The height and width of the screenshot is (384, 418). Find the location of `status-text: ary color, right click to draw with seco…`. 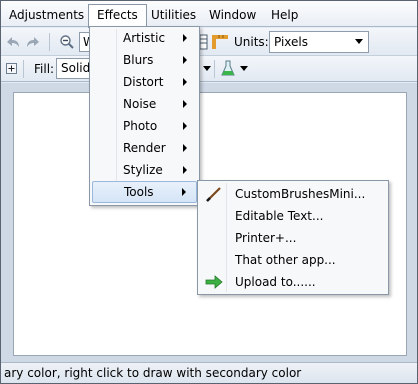

status-text: ary color, right click to draw with seco… is located at coordinates (153, 373).